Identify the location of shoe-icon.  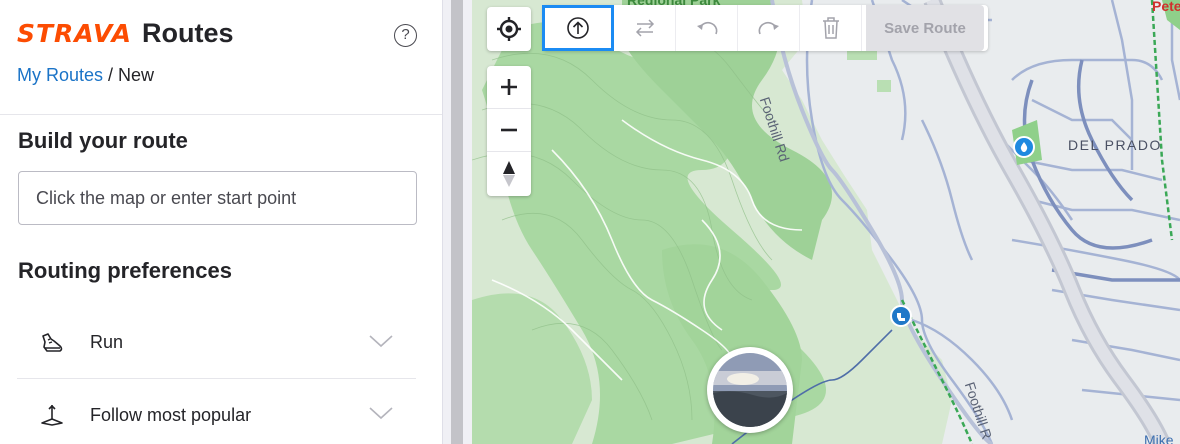
(52, 343).